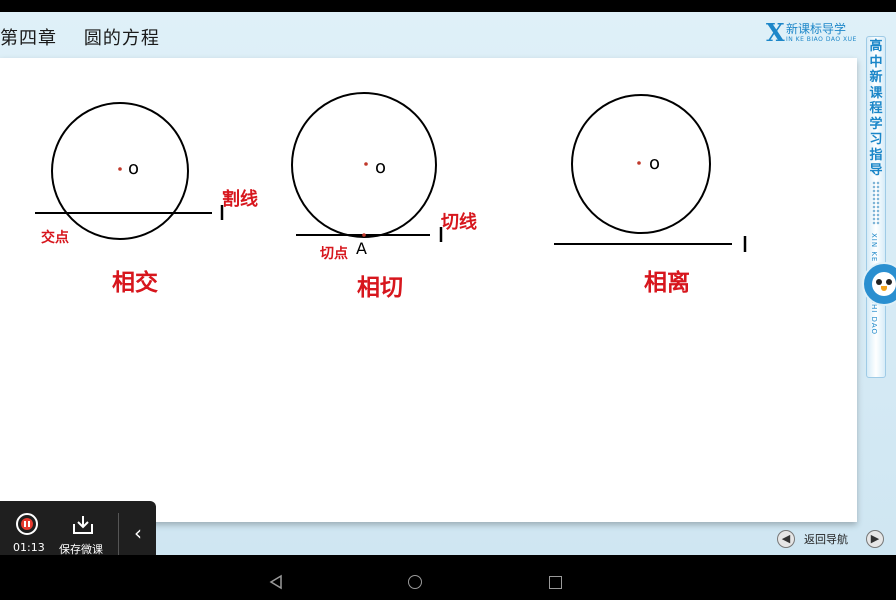 The image size is (896, 600). I want to click on figure-title-separate: 相离, so click(667, 282).